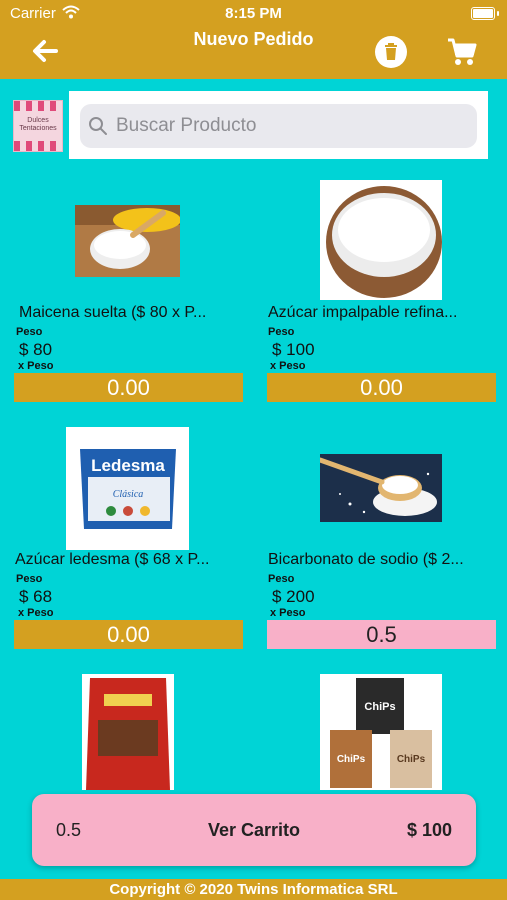  I want to click on status-bar: Carrier 8:15 PM, so click(253, 13).